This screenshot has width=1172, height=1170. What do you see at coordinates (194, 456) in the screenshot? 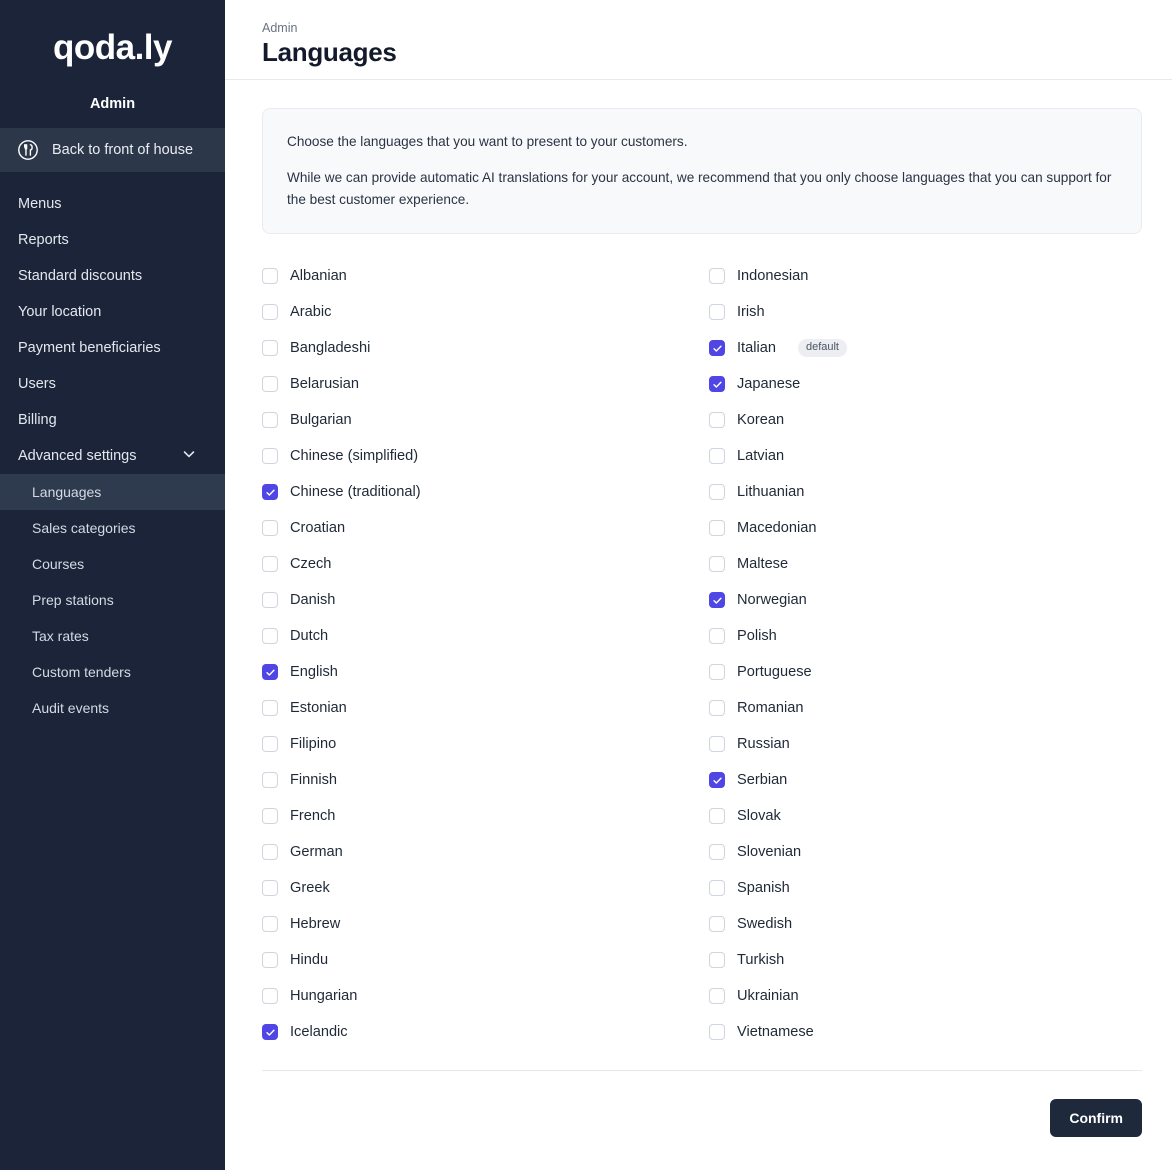
I see `chevron-down-icon` at bounding box center [194, 456].